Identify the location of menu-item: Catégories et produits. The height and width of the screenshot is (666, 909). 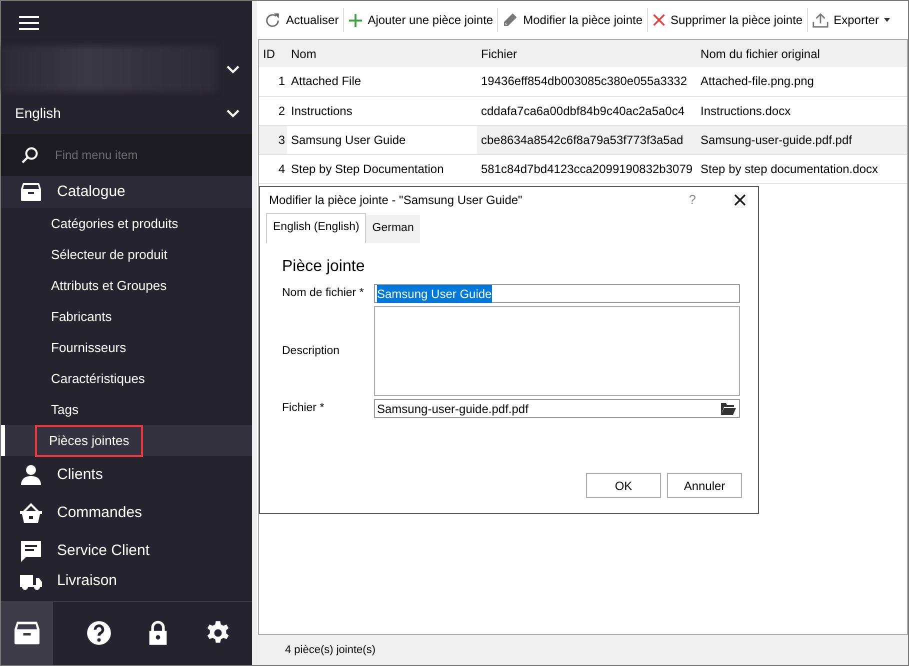
(126, 224).